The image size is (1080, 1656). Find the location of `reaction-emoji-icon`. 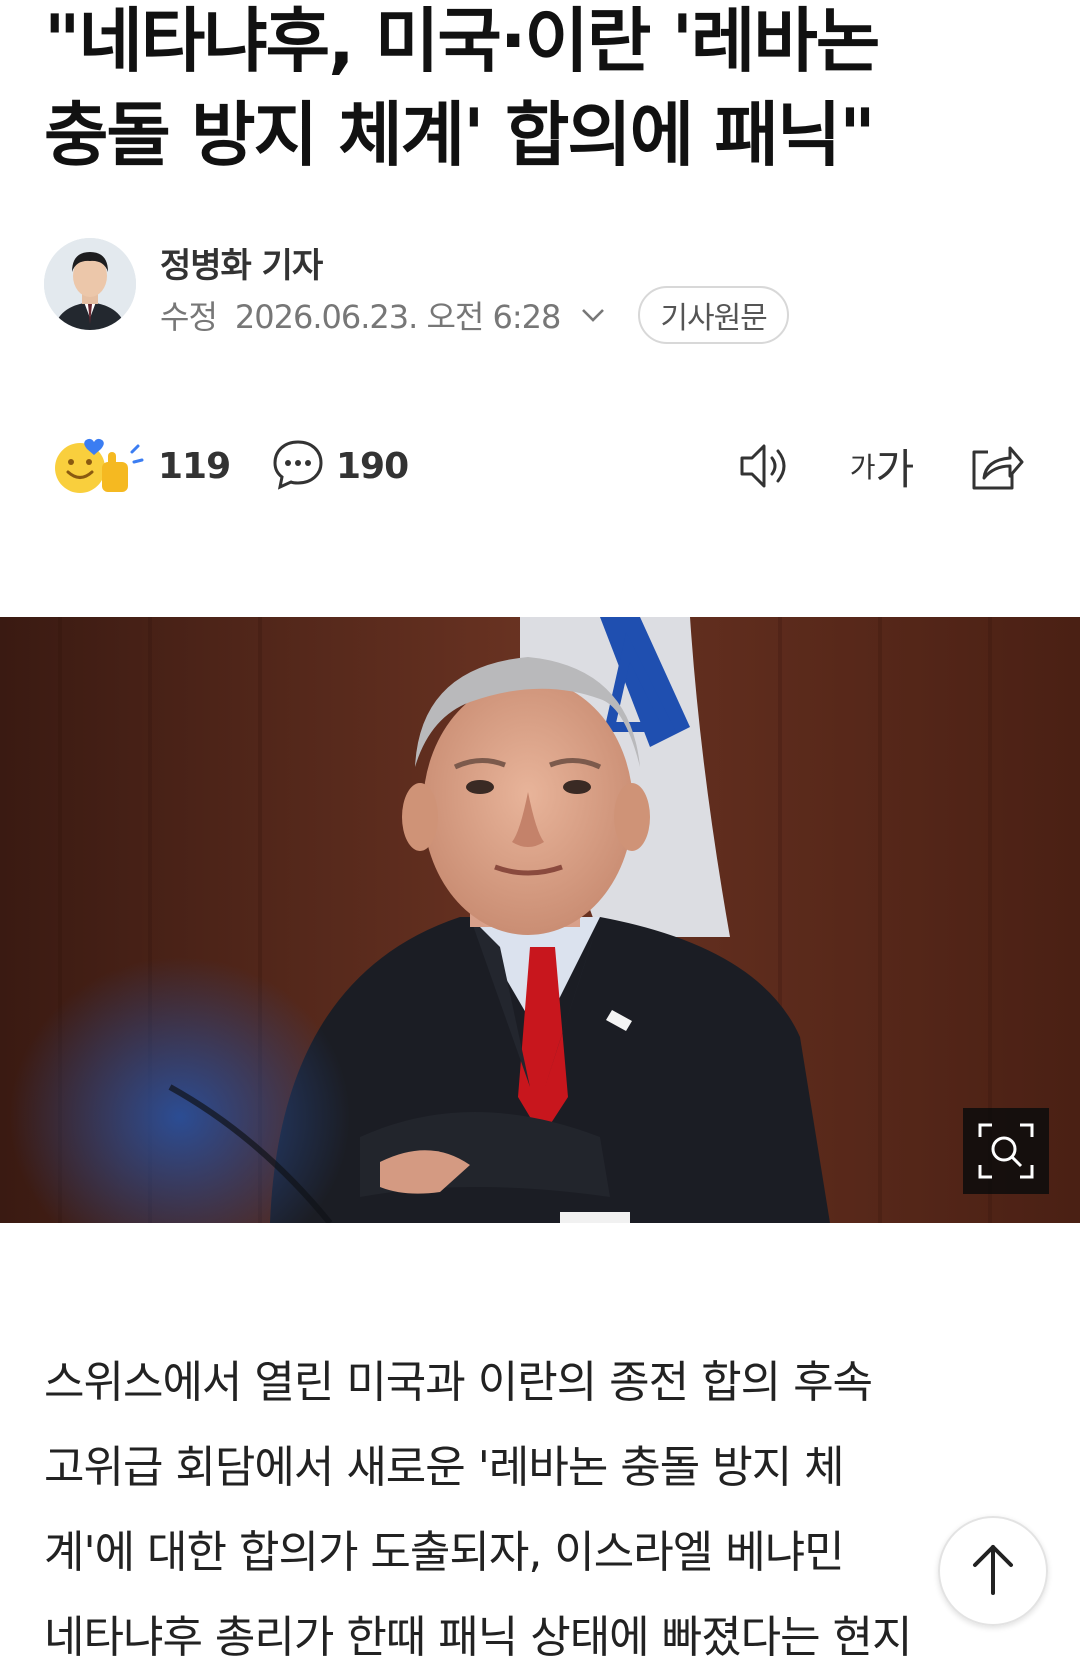

reaction-emoji-icon is located at coordinates (99, 466).